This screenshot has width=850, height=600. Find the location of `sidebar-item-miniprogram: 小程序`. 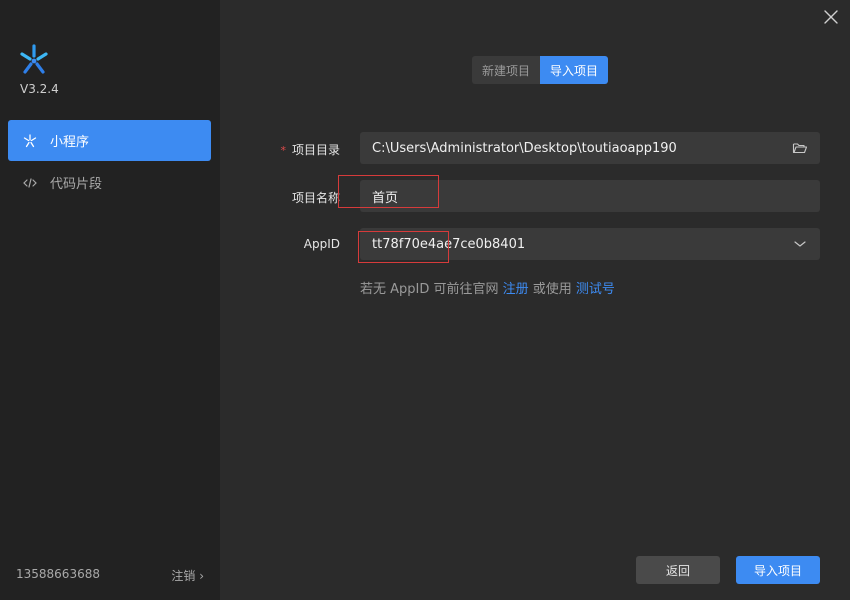

sidebar-item-miniprogram: 小程序 is located at coordinates (109, 140).